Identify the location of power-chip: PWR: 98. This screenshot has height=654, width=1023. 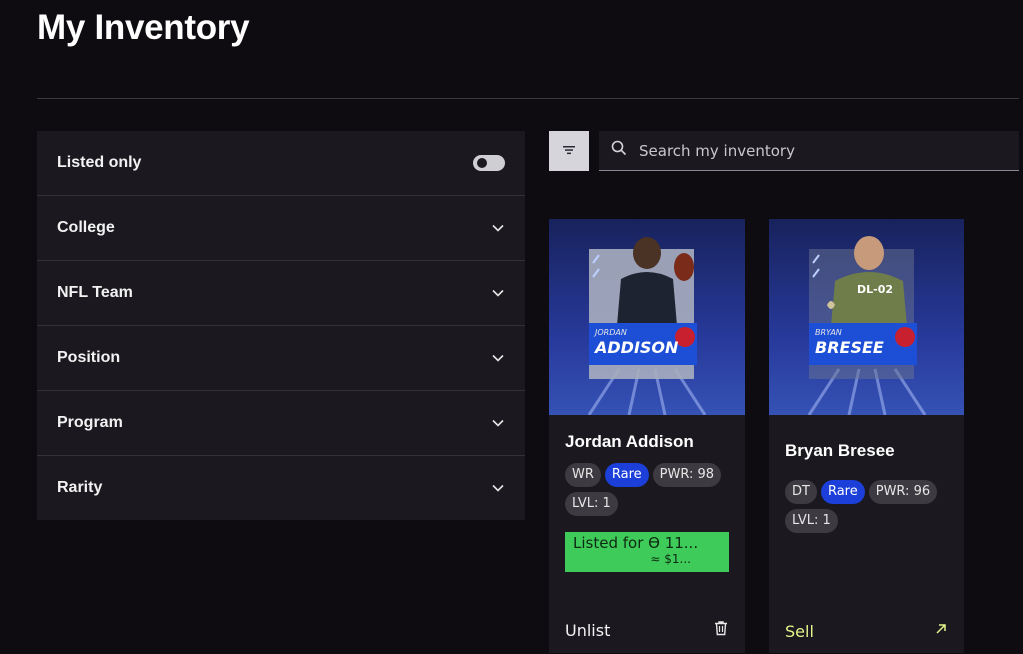
(687, 475).